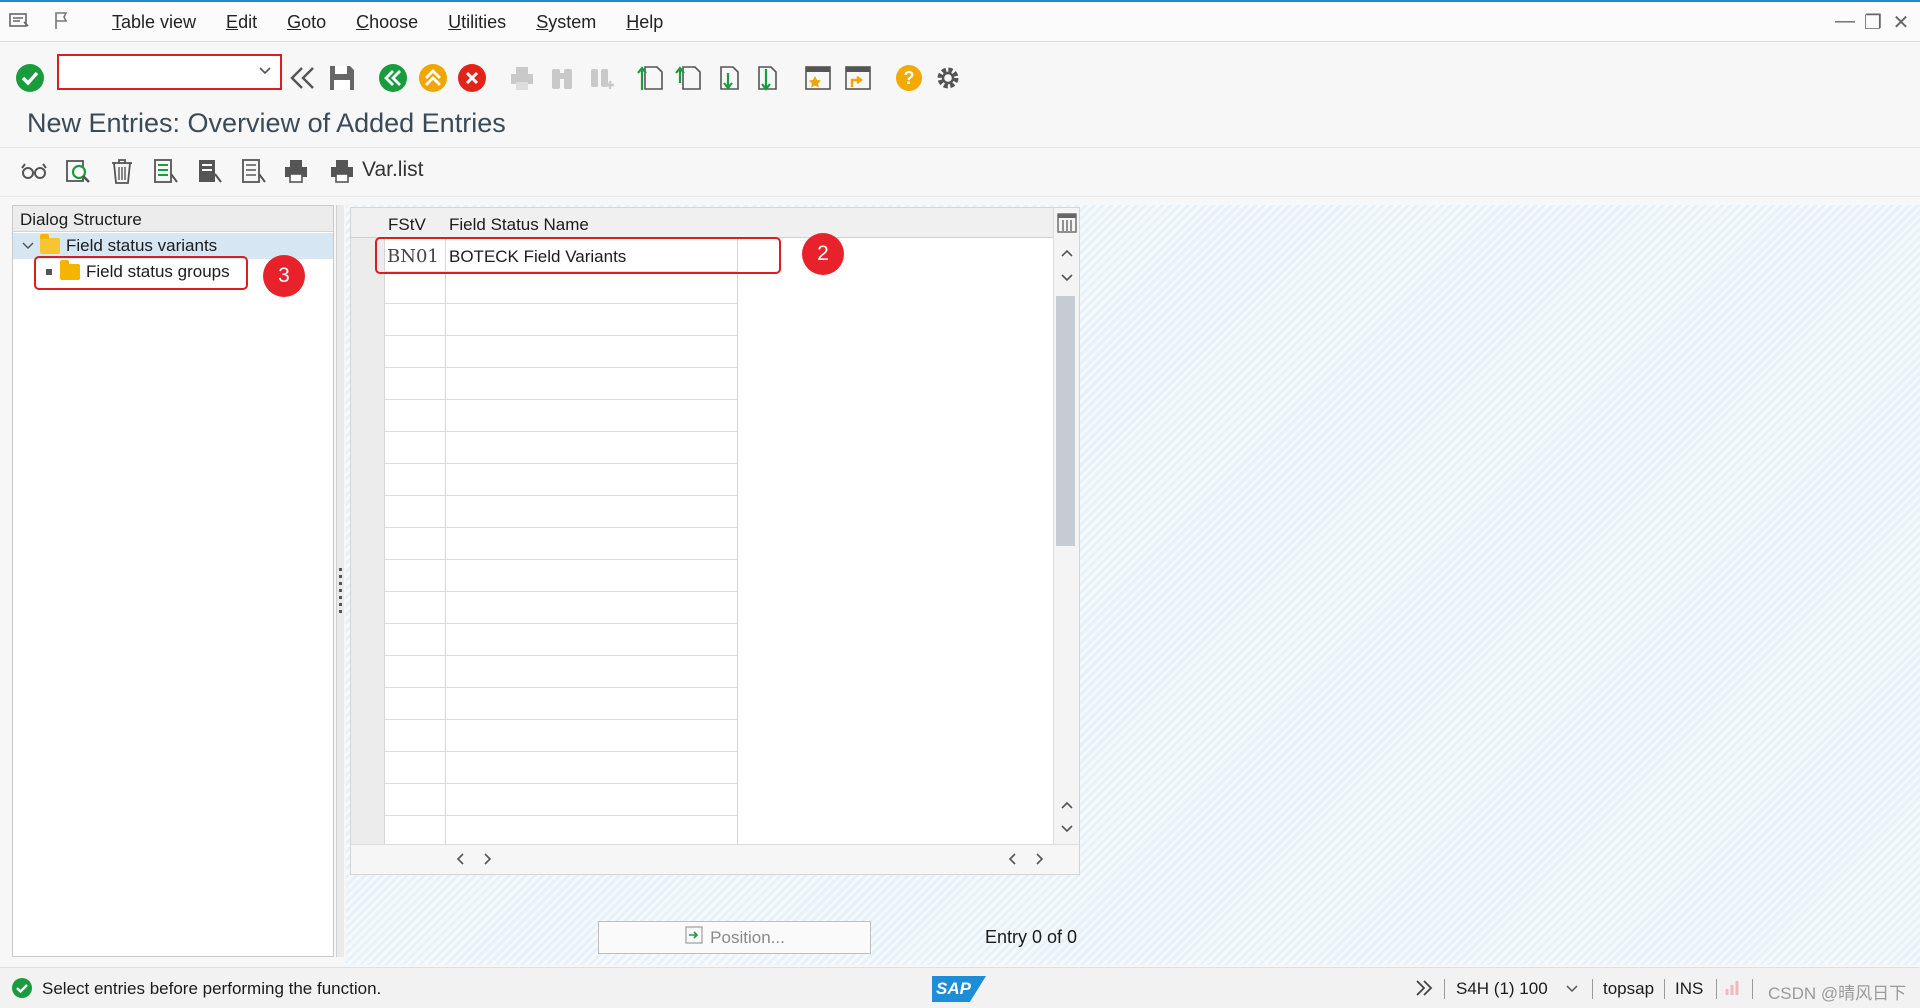 Image resolution: width=1920 pixels, height=1008 pixels. What do you see at coordinates (368, 541) in the screenshot?
I see `row-selector-column` at bounding box center [368, 541].